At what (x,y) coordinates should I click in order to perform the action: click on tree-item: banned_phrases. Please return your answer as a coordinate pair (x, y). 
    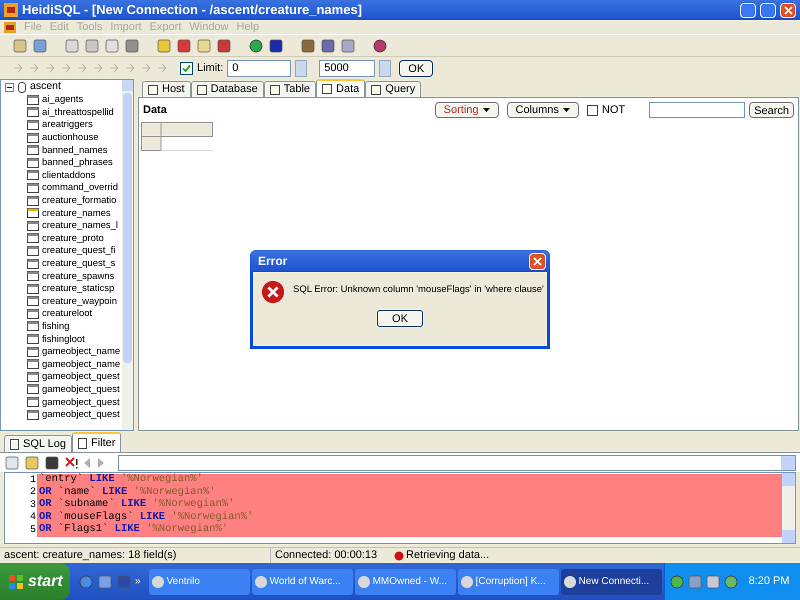
    Looking at the image, I should click on (77, 162).